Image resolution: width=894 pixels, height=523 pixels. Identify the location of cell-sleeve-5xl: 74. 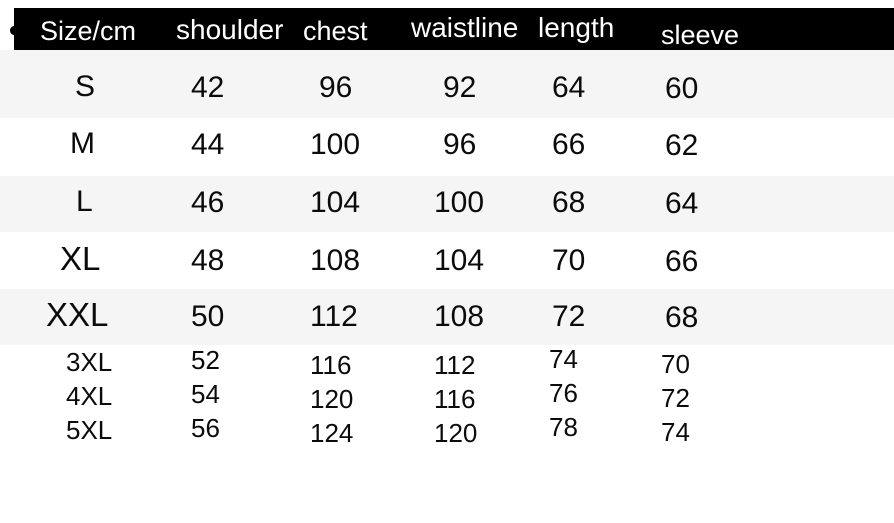
(675, 432).